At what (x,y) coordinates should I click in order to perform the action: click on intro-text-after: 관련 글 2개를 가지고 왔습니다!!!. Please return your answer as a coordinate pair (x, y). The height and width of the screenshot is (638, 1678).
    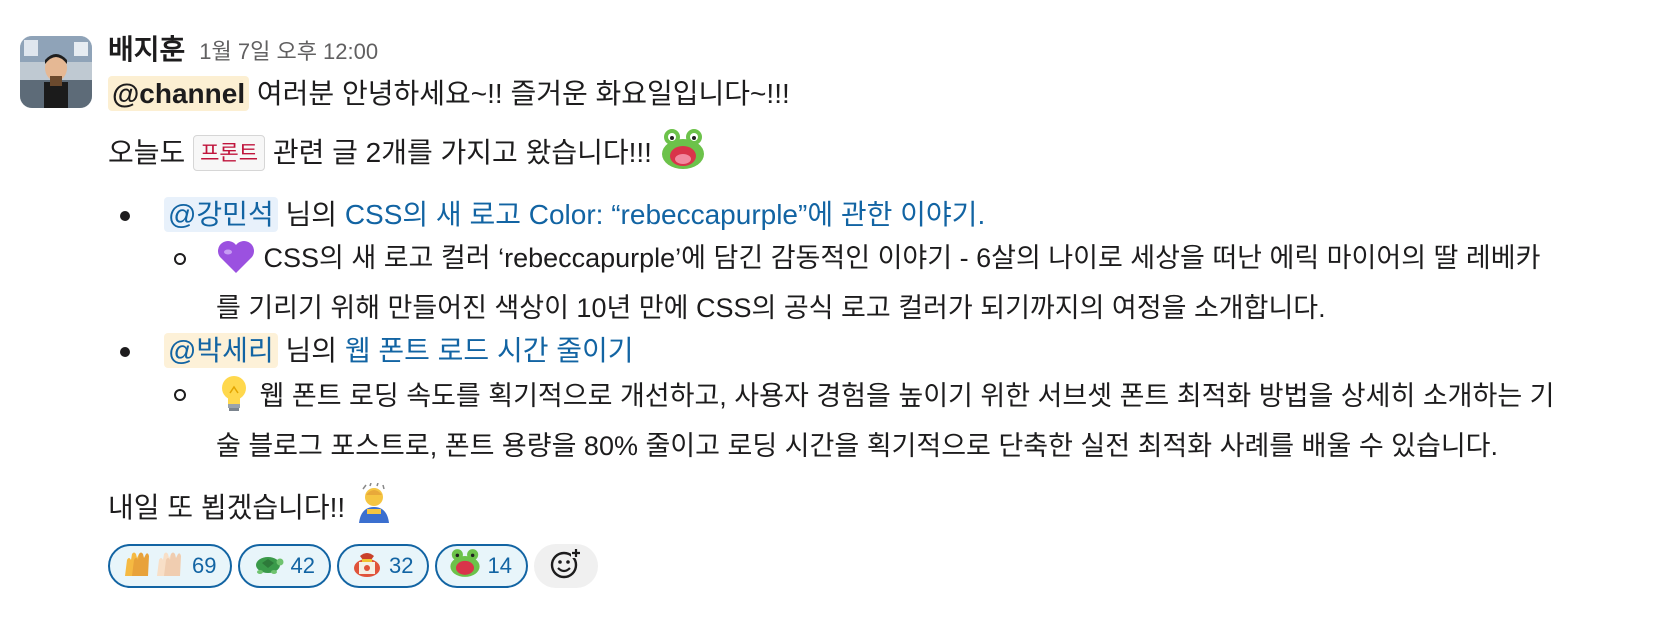
    Looking at the image, I should click on (462, 152).